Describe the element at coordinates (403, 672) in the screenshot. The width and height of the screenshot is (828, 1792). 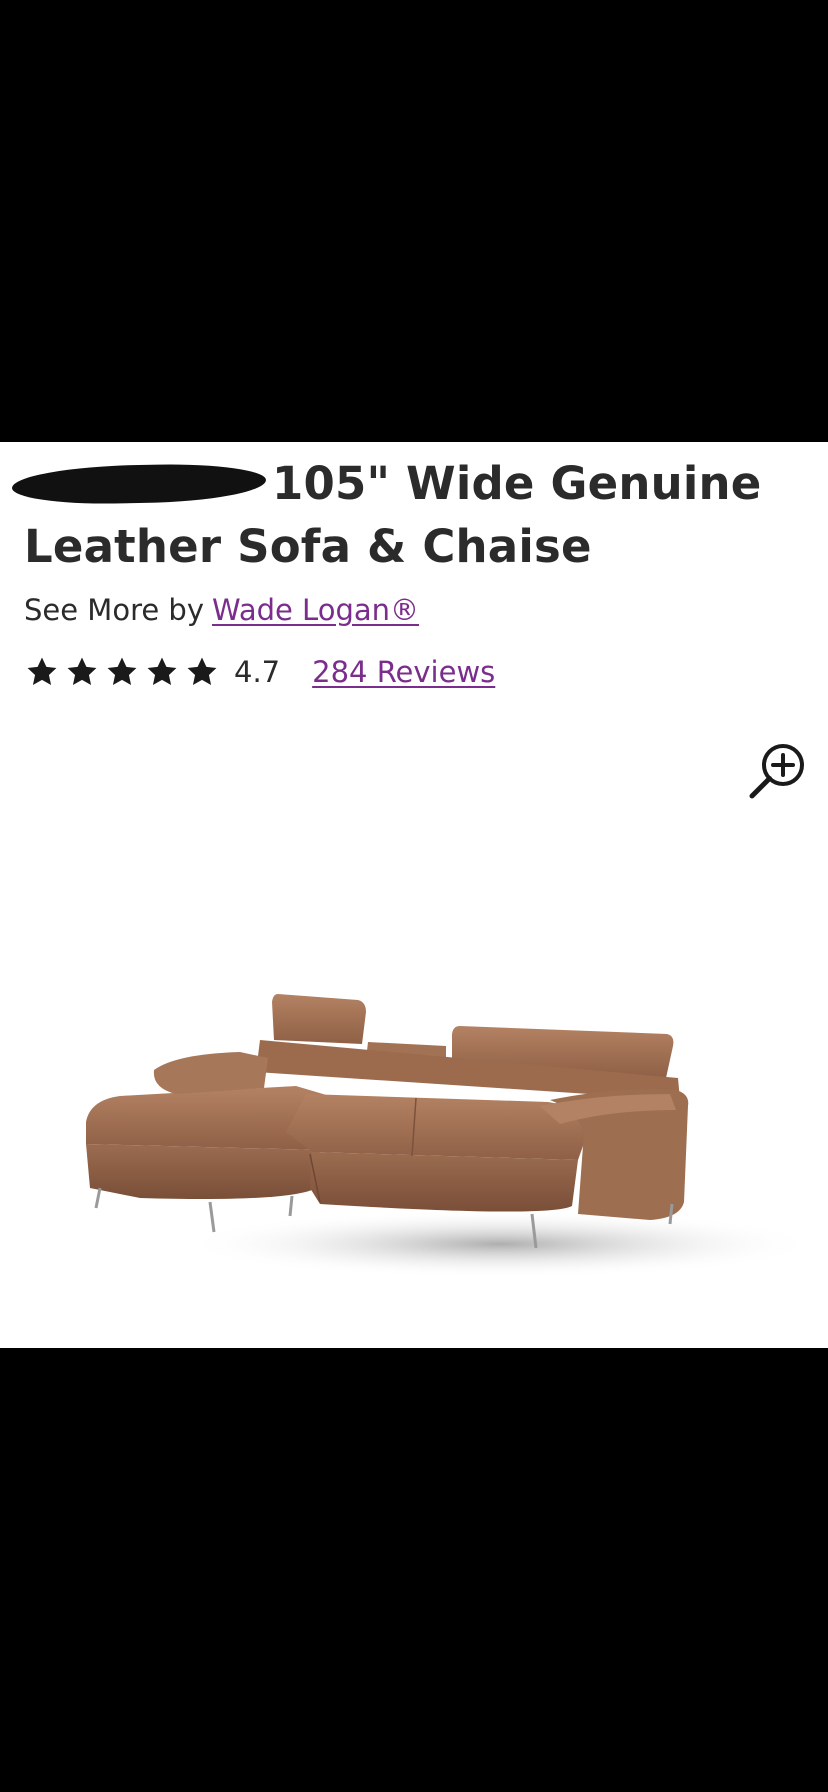
I see `reviews-link: 284 Reviews` at that location.